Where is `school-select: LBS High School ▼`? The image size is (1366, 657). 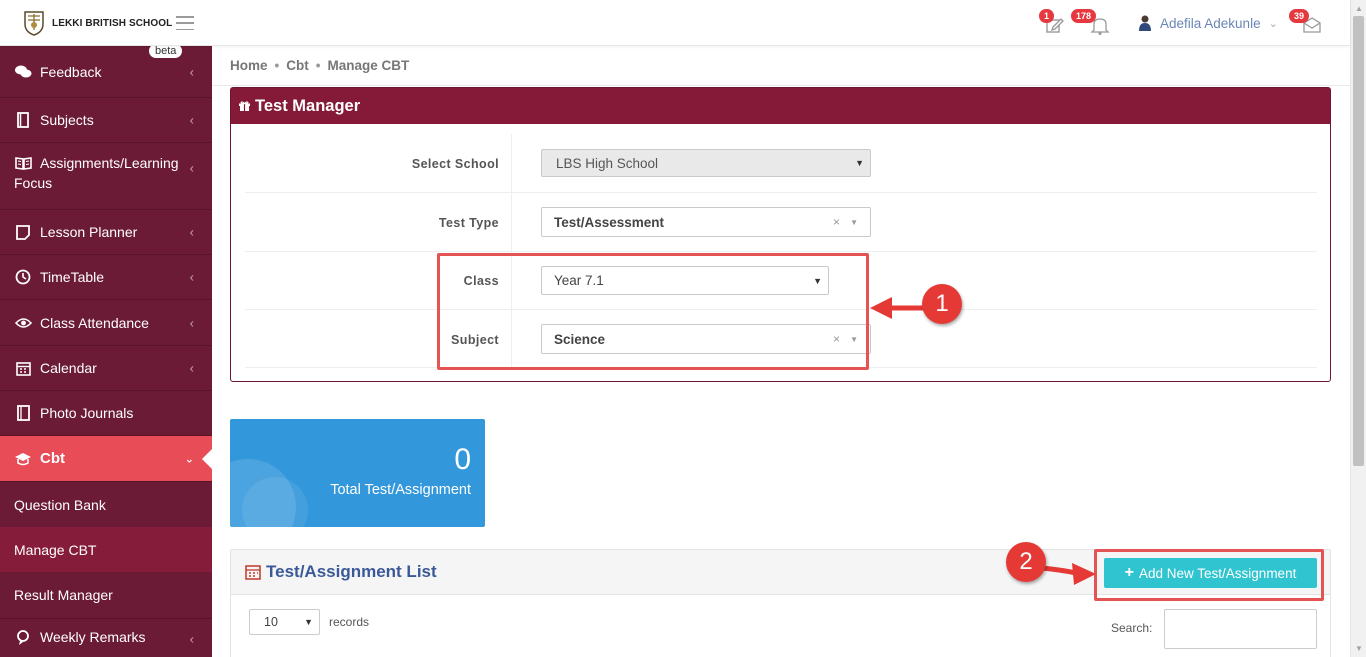 school-select: LBS High School ▼ is located at coordinates (706, 163).